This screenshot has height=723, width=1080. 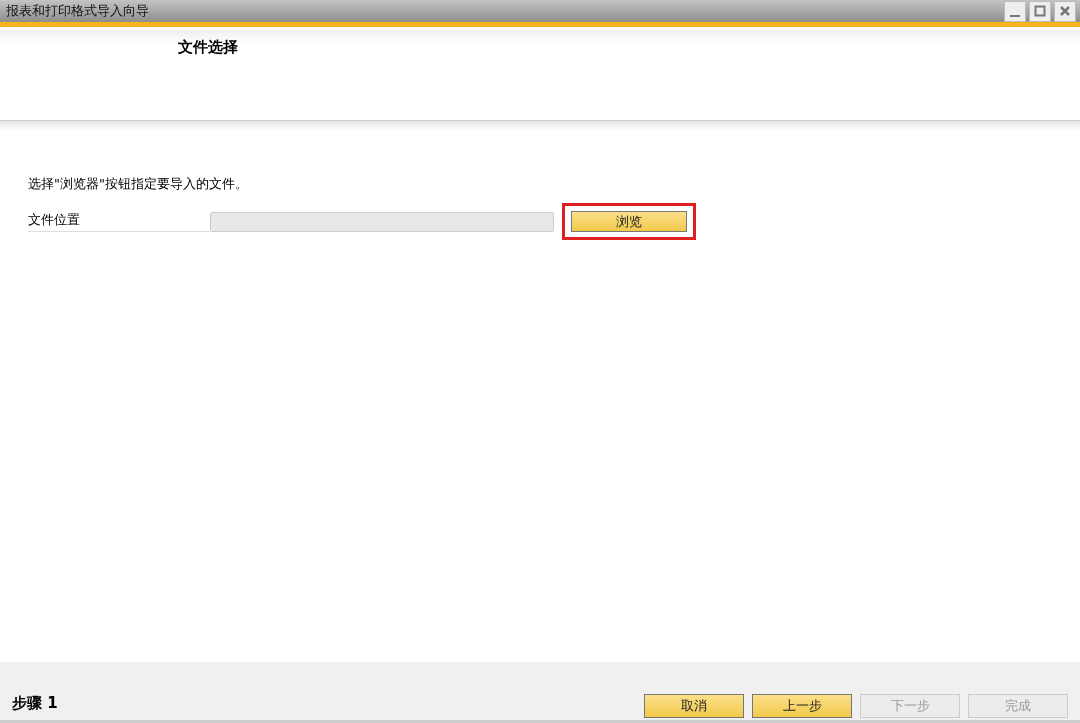 What do you see at coordinates (1015, 11) in the screenshot?
I see `minimize-button` at bounding box center [1015, 11].